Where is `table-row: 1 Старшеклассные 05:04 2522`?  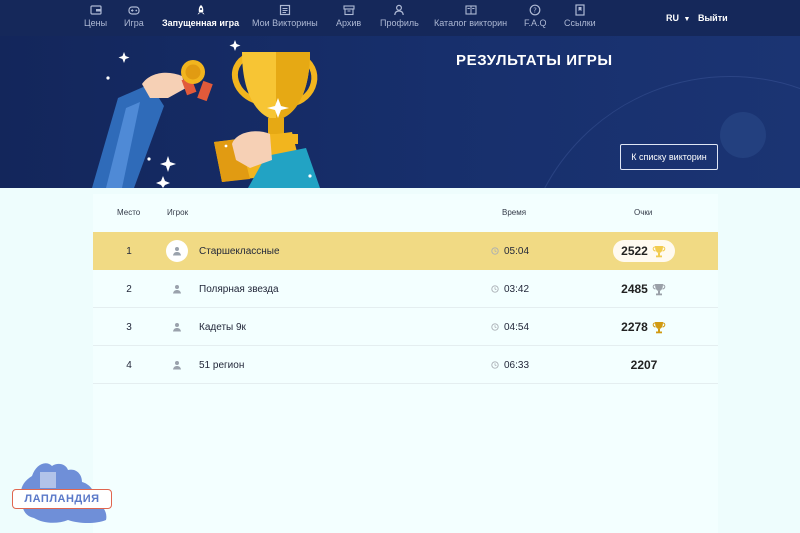 table-row: 1 Старшеклассные 05:04 2522 is located at coordinates (405, 251).